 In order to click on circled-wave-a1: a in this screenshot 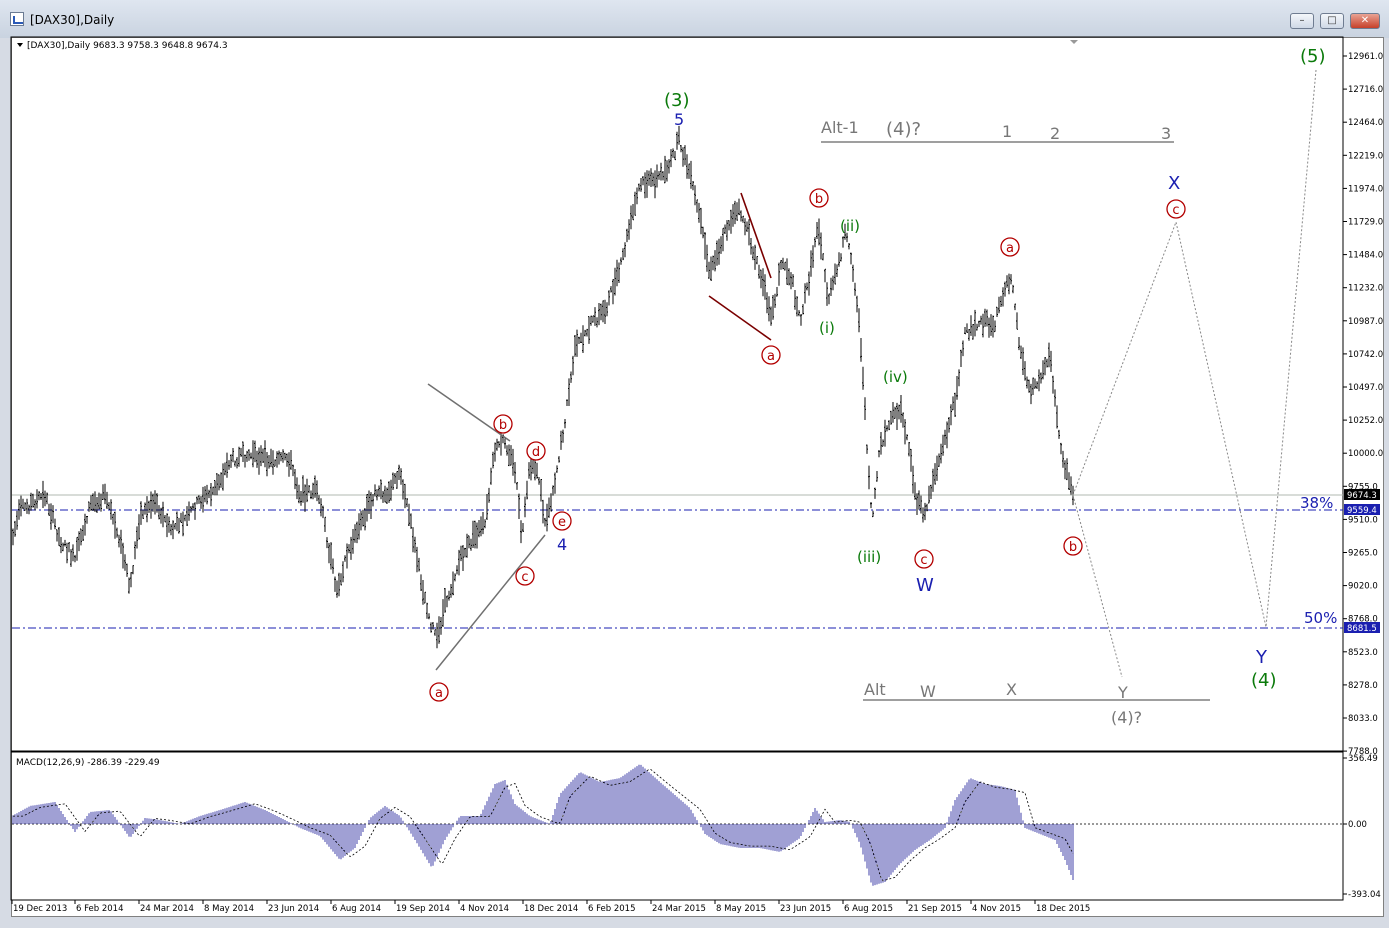, I will do `click(439, 692)`.